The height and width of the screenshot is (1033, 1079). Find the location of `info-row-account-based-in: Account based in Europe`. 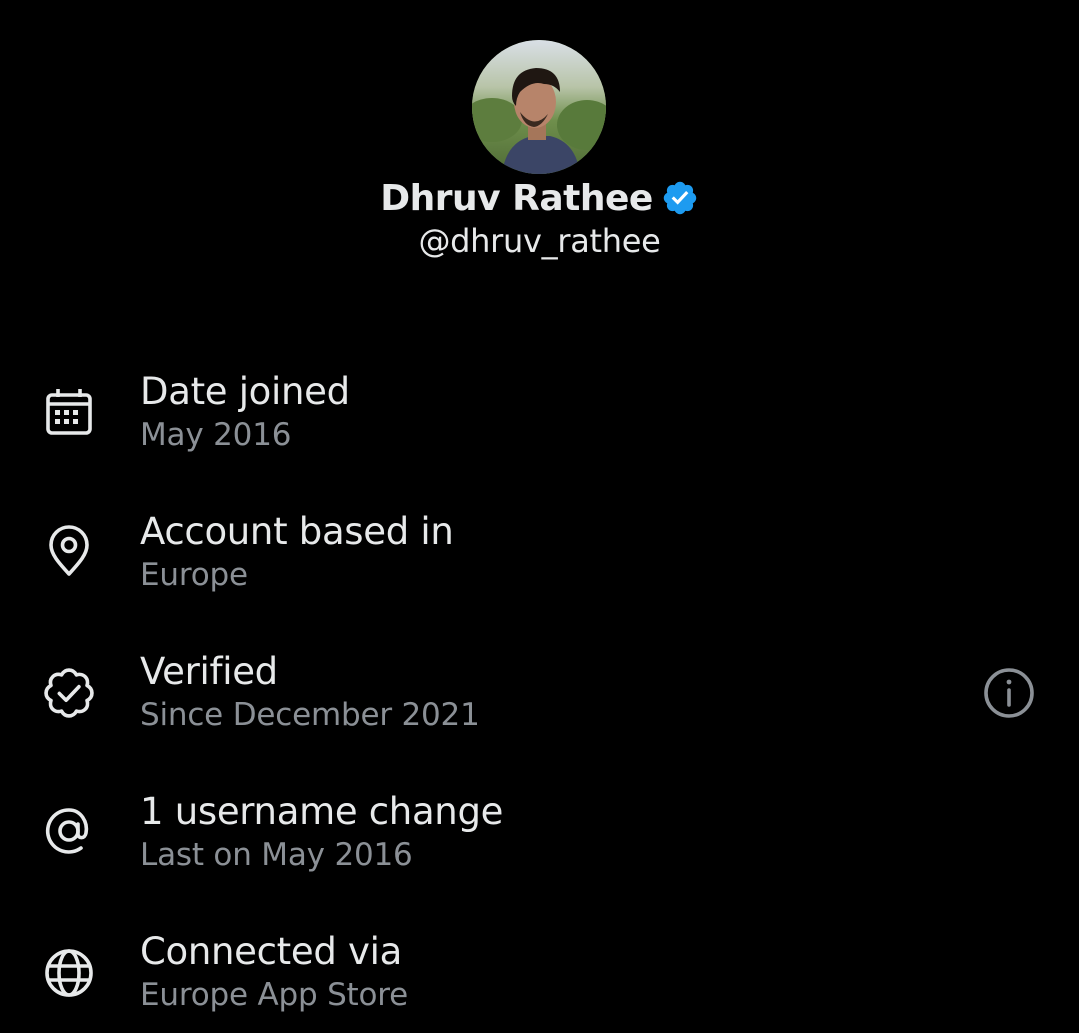

info-row-account-based-in: Account based in Europe is located at coordinates (539, 555).